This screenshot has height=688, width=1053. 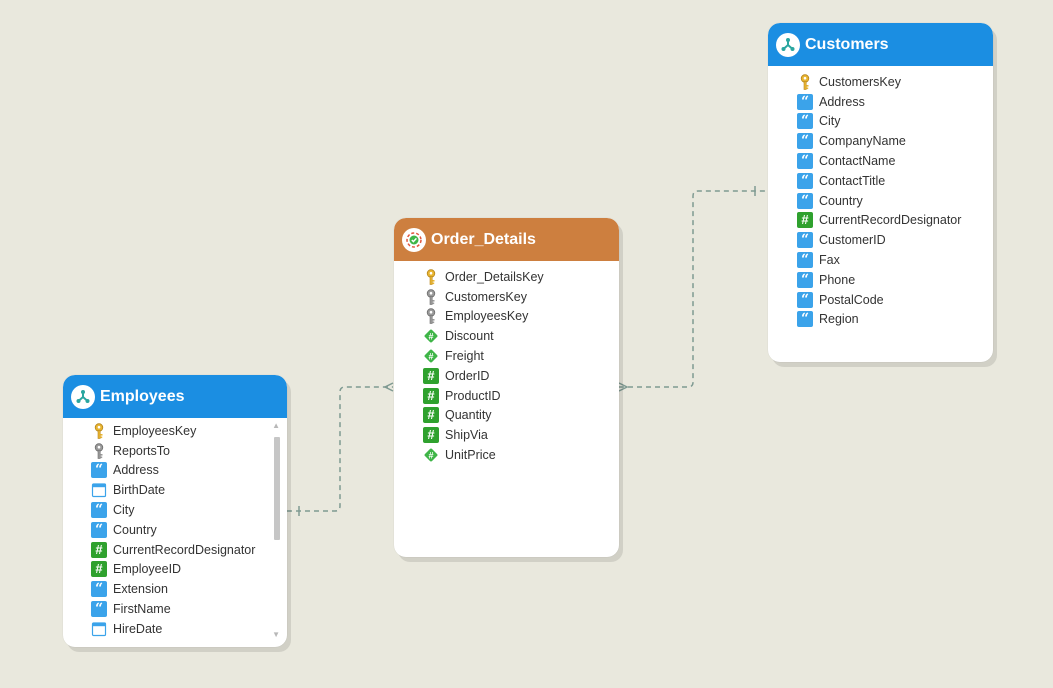 What do you see at coordinates (189, 589) in the screenshot?
I see `field-row: “ Extension` at bounding box center [189, 589].